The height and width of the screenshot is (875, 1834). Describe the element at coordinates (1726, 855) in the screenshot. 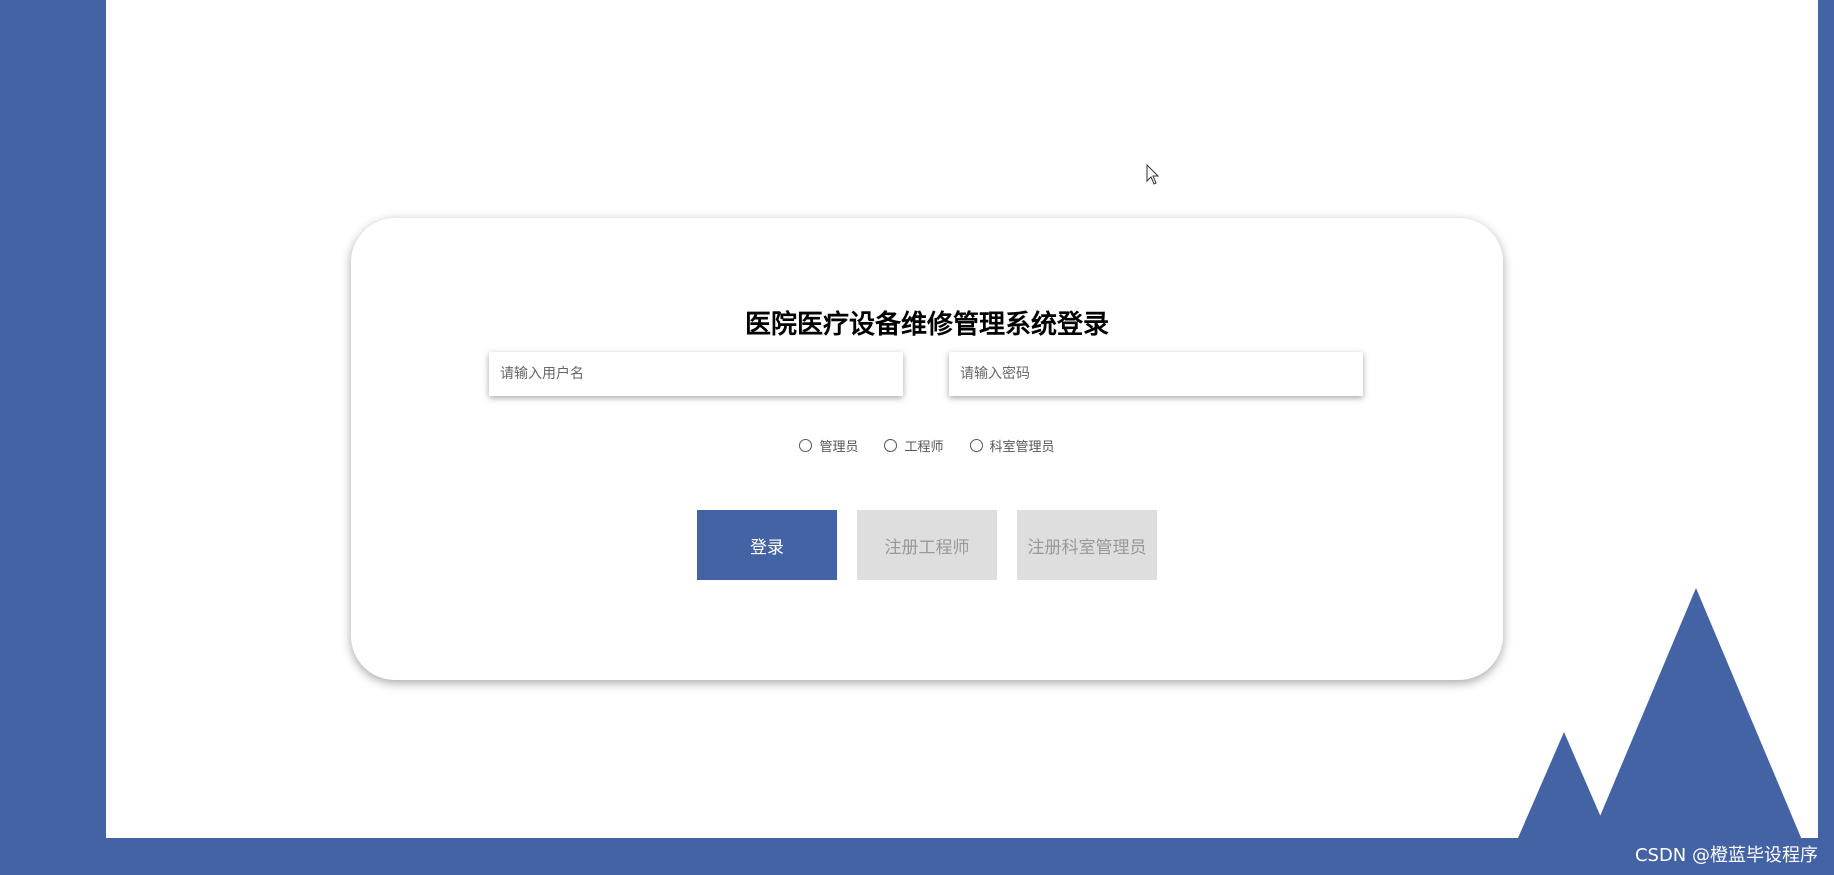

I see `watermark: CSDN @橙蓝毕设程序` at that location.